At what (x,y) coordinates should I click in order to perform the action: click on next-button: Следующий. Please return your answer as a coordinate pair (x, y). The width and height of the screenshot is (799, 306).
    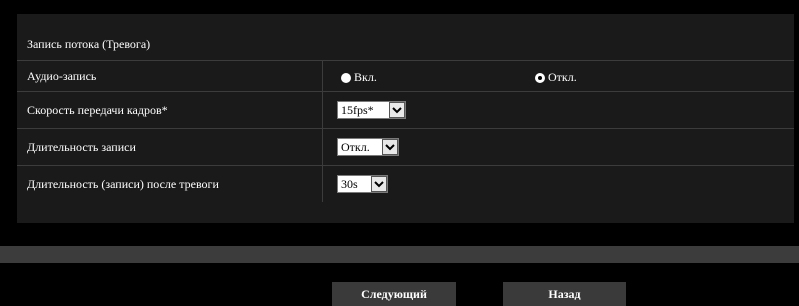
    Looking at the image, I should click on (394, 294).